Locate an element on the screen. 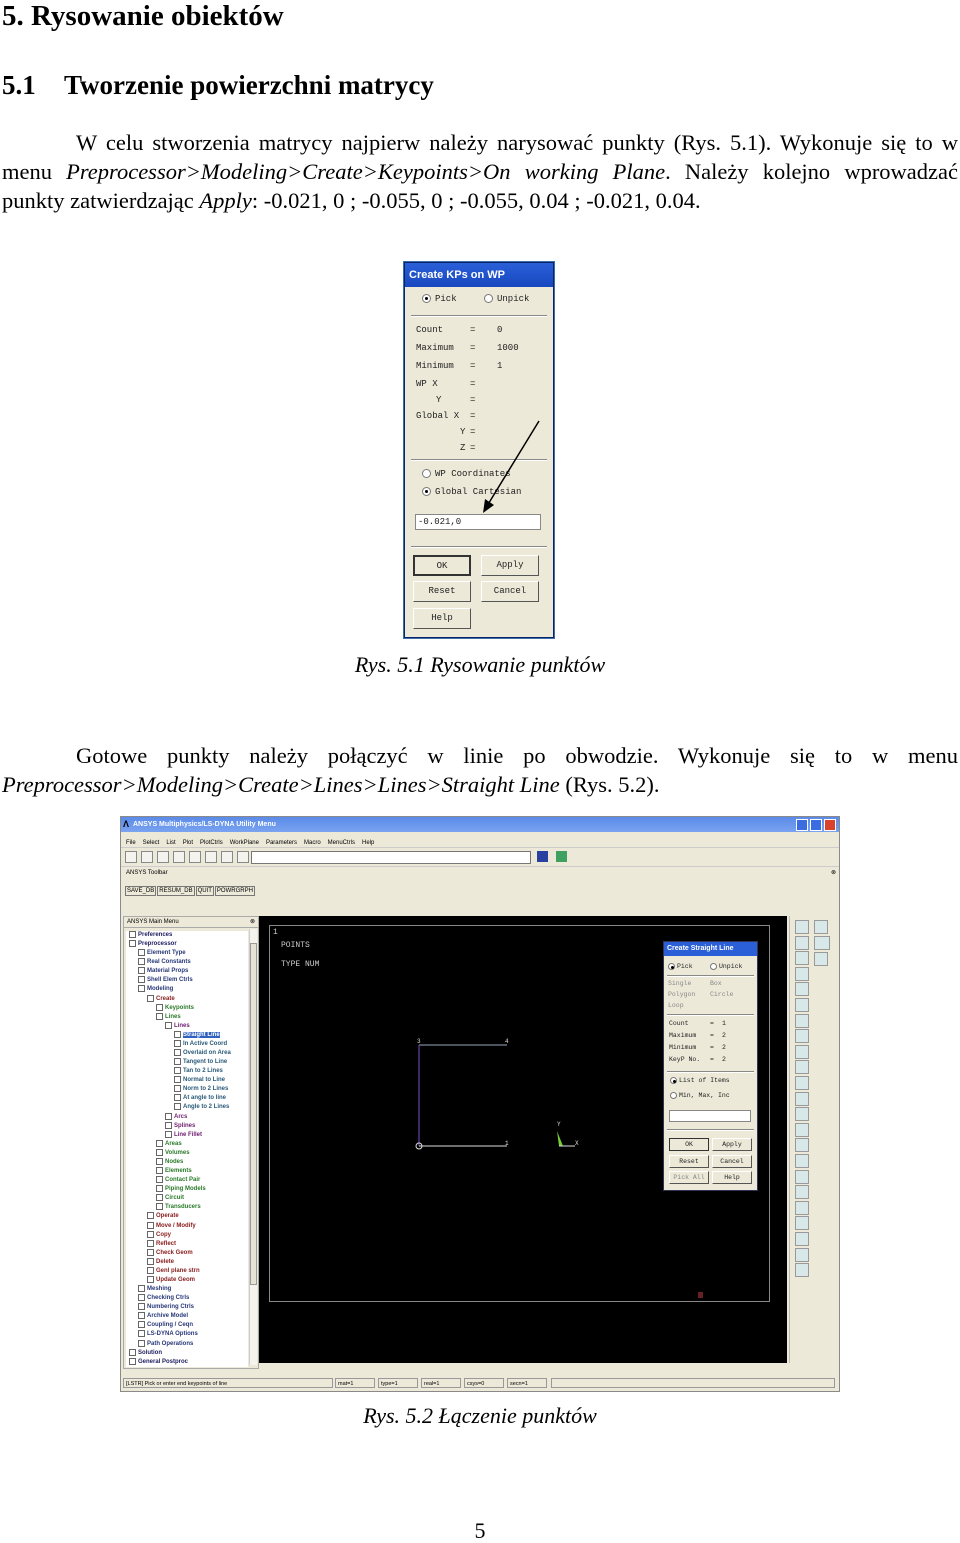 This screenshot has width=960, height=1543. close-icon is located at coordinates (830, 825).